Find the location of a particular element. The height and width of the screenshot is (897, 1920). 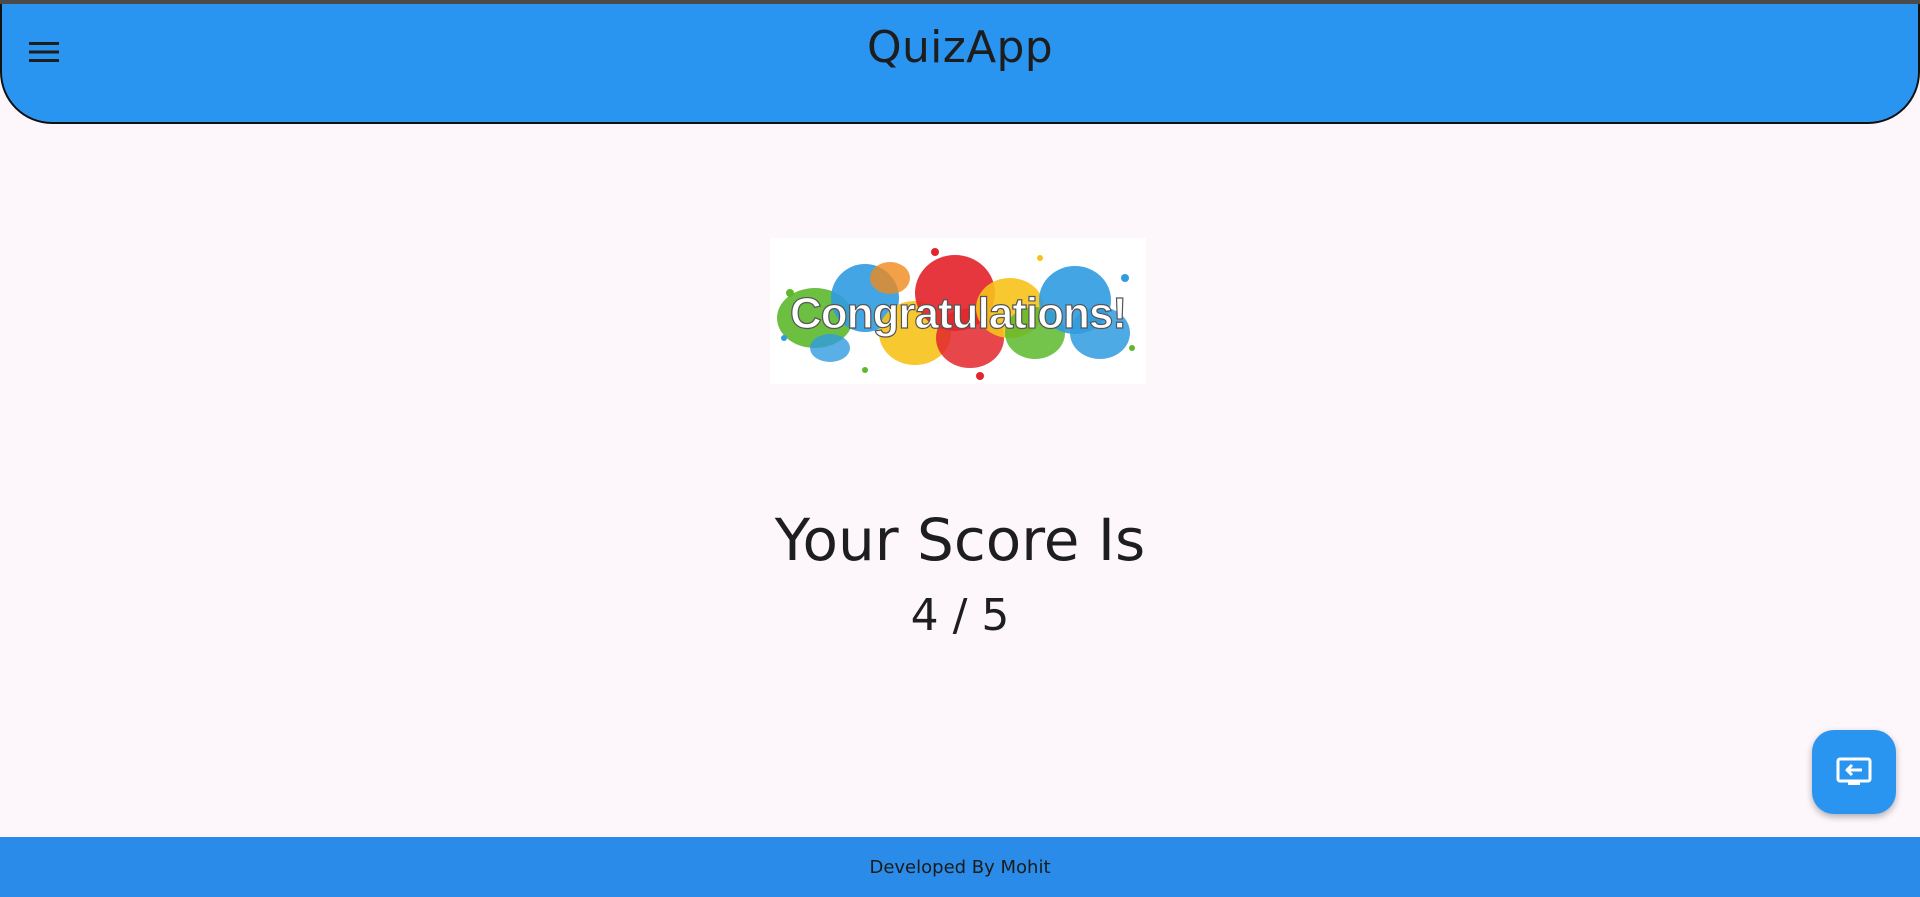

exit-button is located at coordinates (1854, 772).